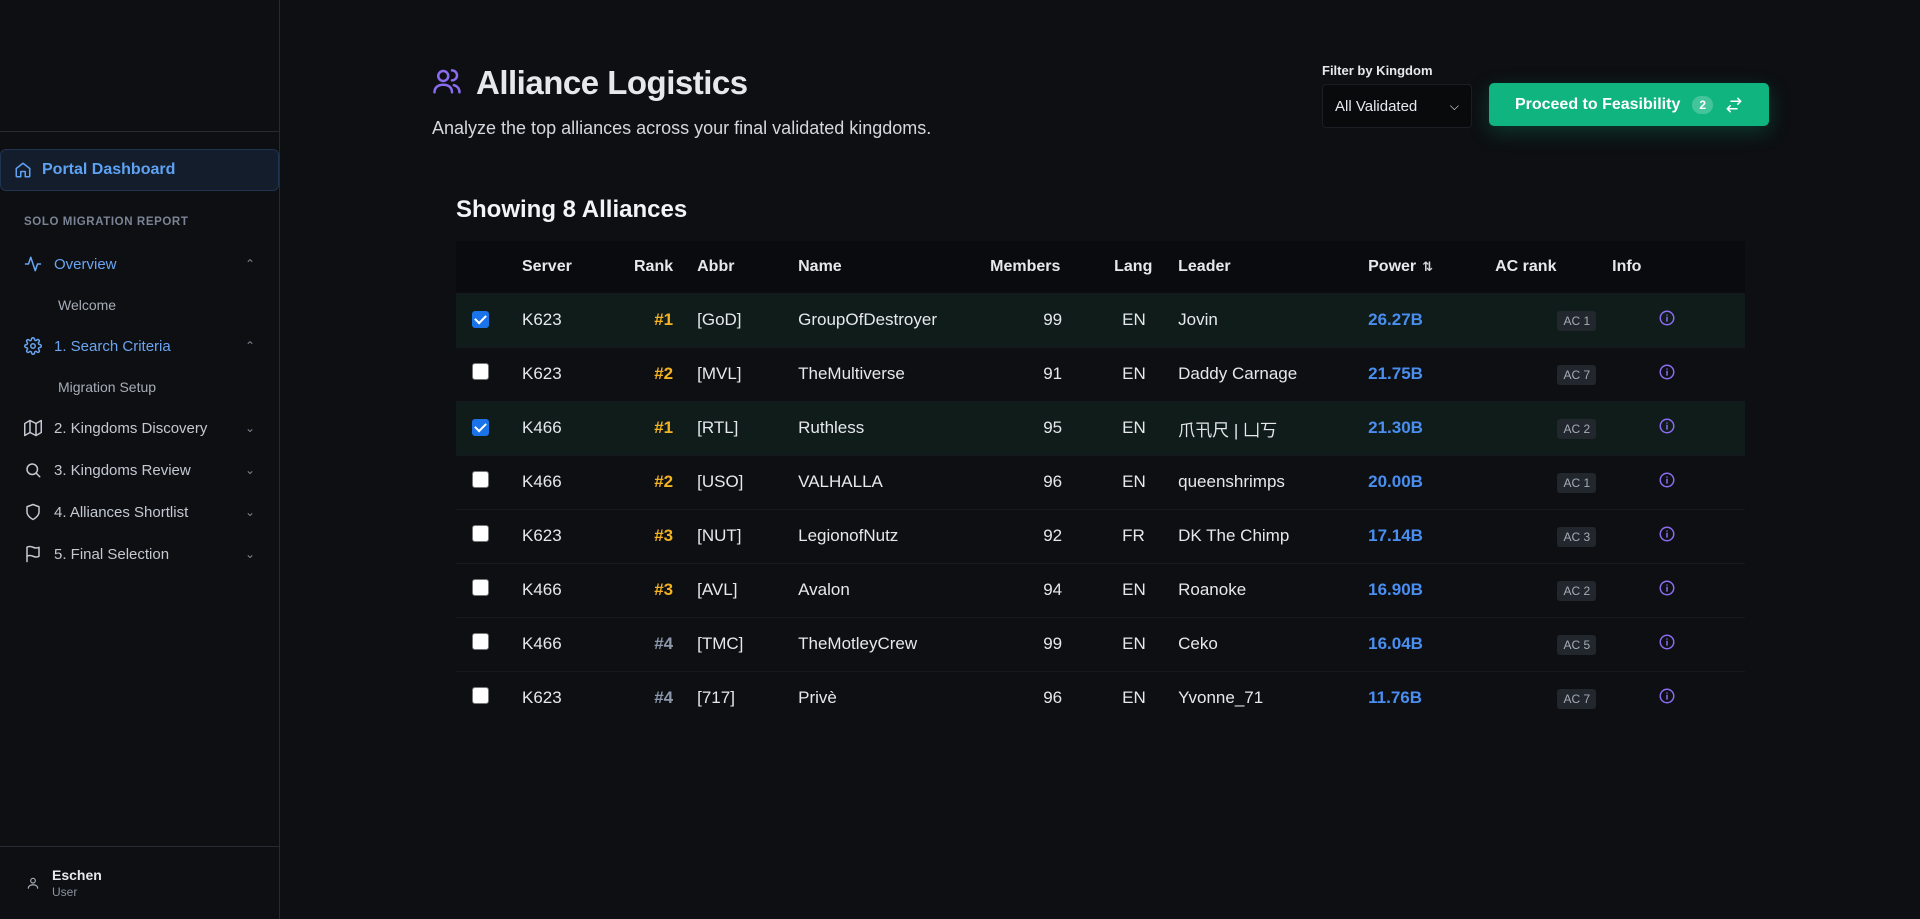  Describe the element at coordinates (848, 535) in the screenshot. I see `cell-name: LegionofNutz` at that location.